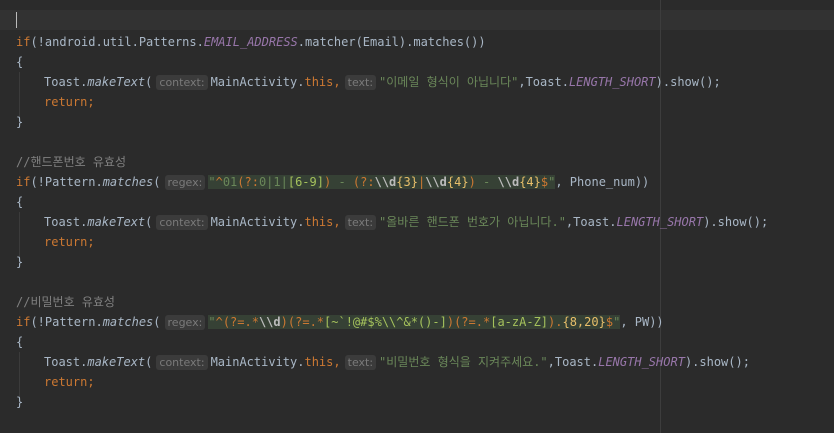 Image resolution: width=834 pixels, height=433 pixels. Describe the element at coordinates (463, 362) in the screenshot. I see `string-literal: "비밀번호 형식을 지켜주세요."` at that location.